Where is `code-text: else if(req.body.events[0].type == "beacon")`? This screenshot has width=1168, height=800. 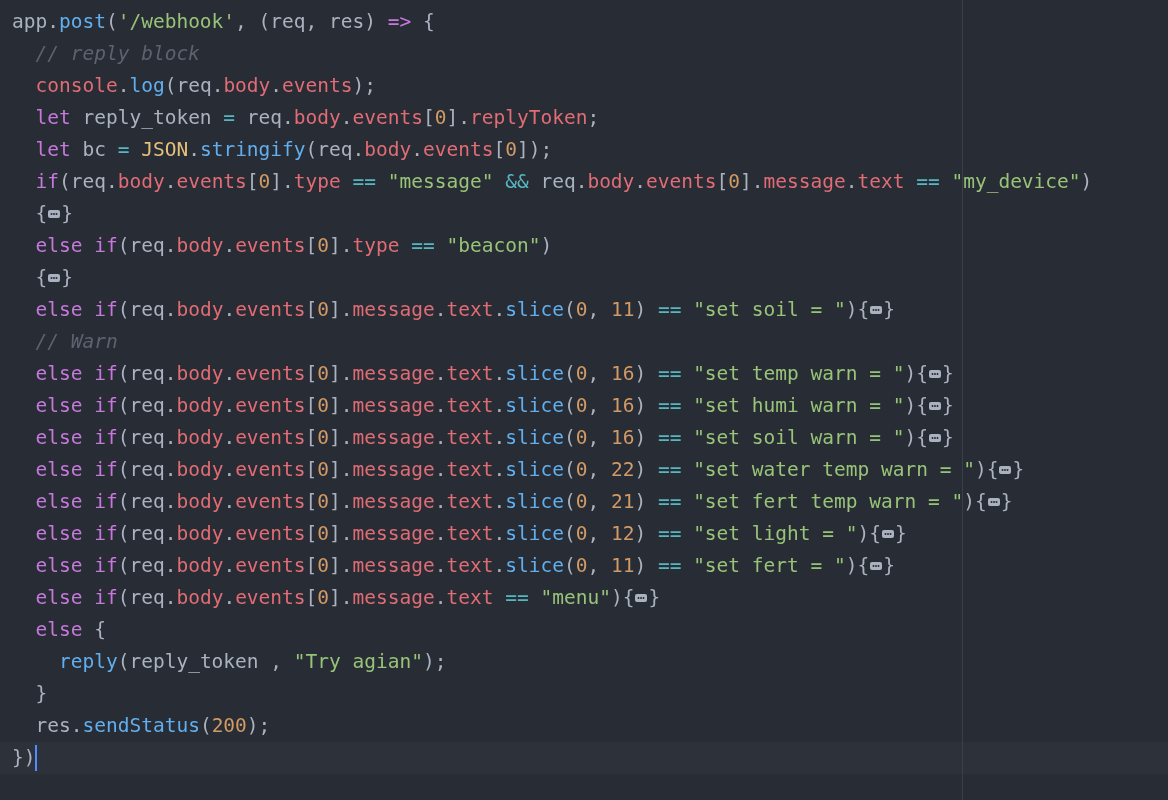
code-text: else if(req.body.events[0].type == "beacon") is located at coordinates (294, 246).